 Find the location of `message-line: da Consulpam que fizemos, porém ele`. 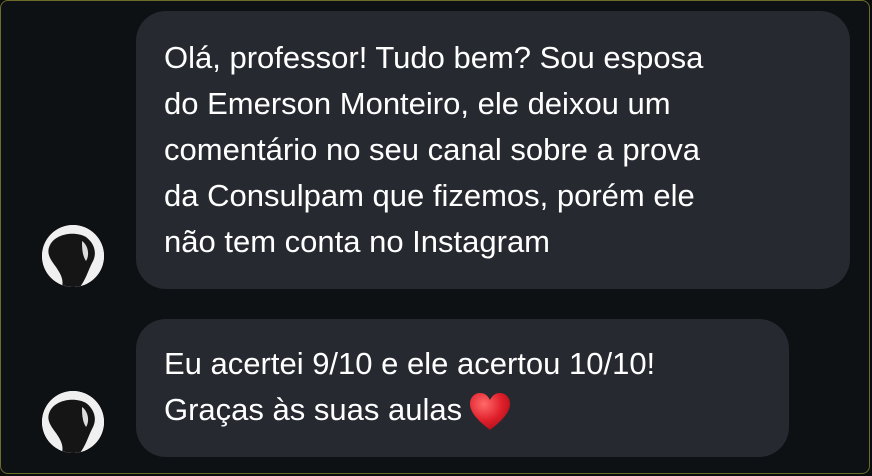

message-line: da Consulpam que fizemos, porém ele is located at coordinates (429, 195).